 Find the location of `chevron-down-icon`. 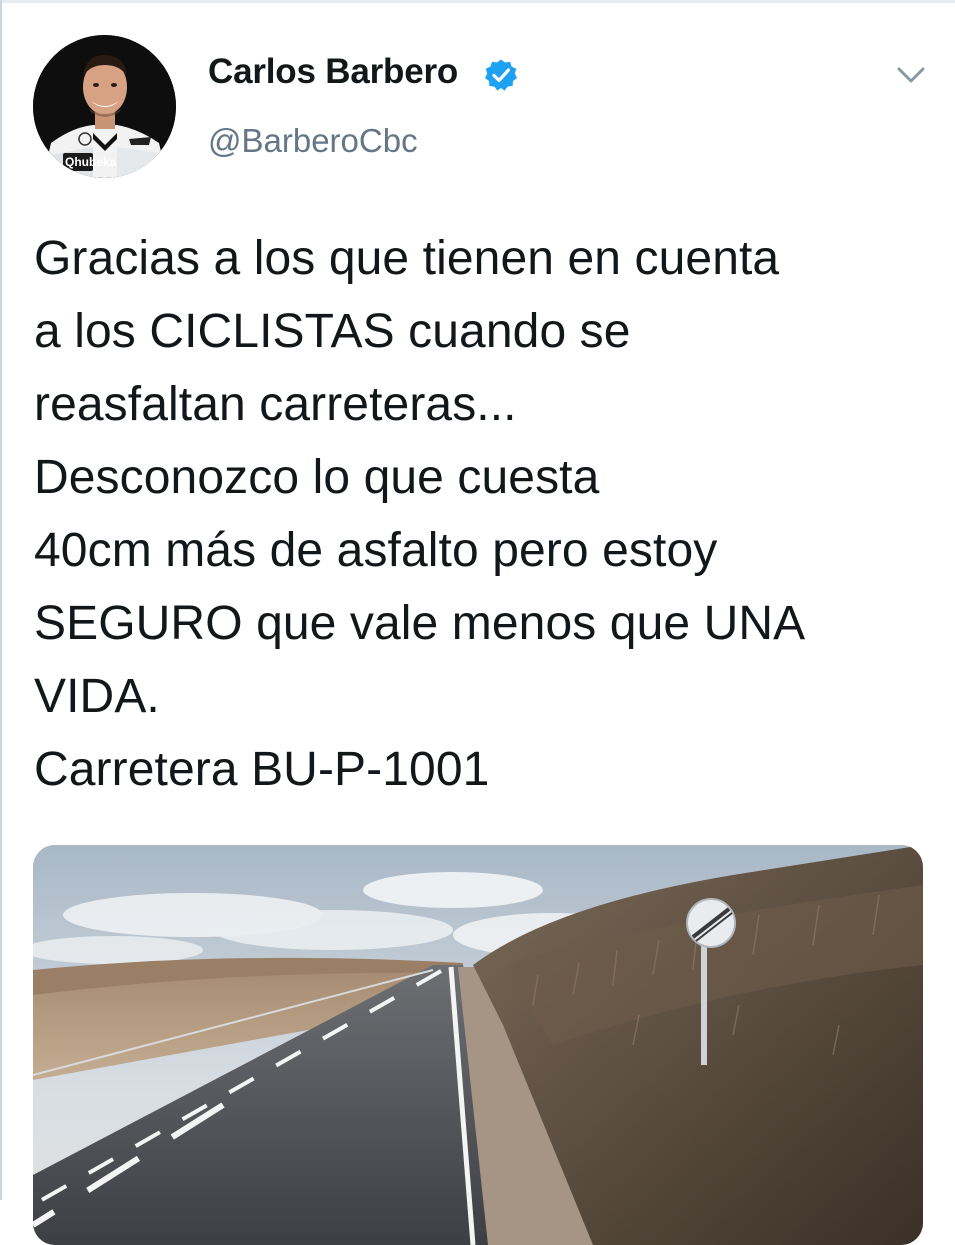

chevron-down-icon is located at coordinates (911, 75).